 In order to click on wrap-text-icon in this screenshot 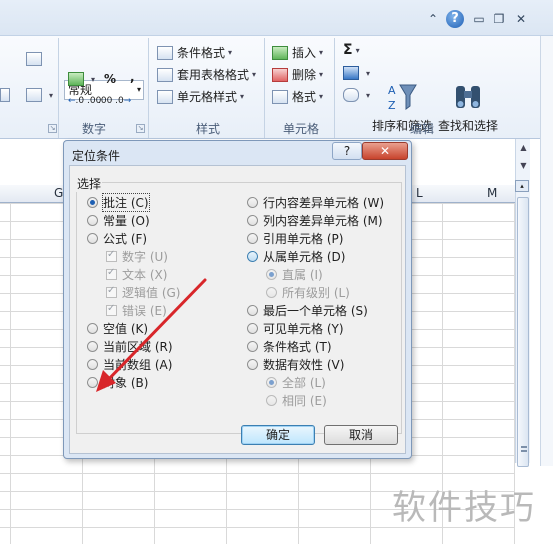, I will do `click(36, 59)`.